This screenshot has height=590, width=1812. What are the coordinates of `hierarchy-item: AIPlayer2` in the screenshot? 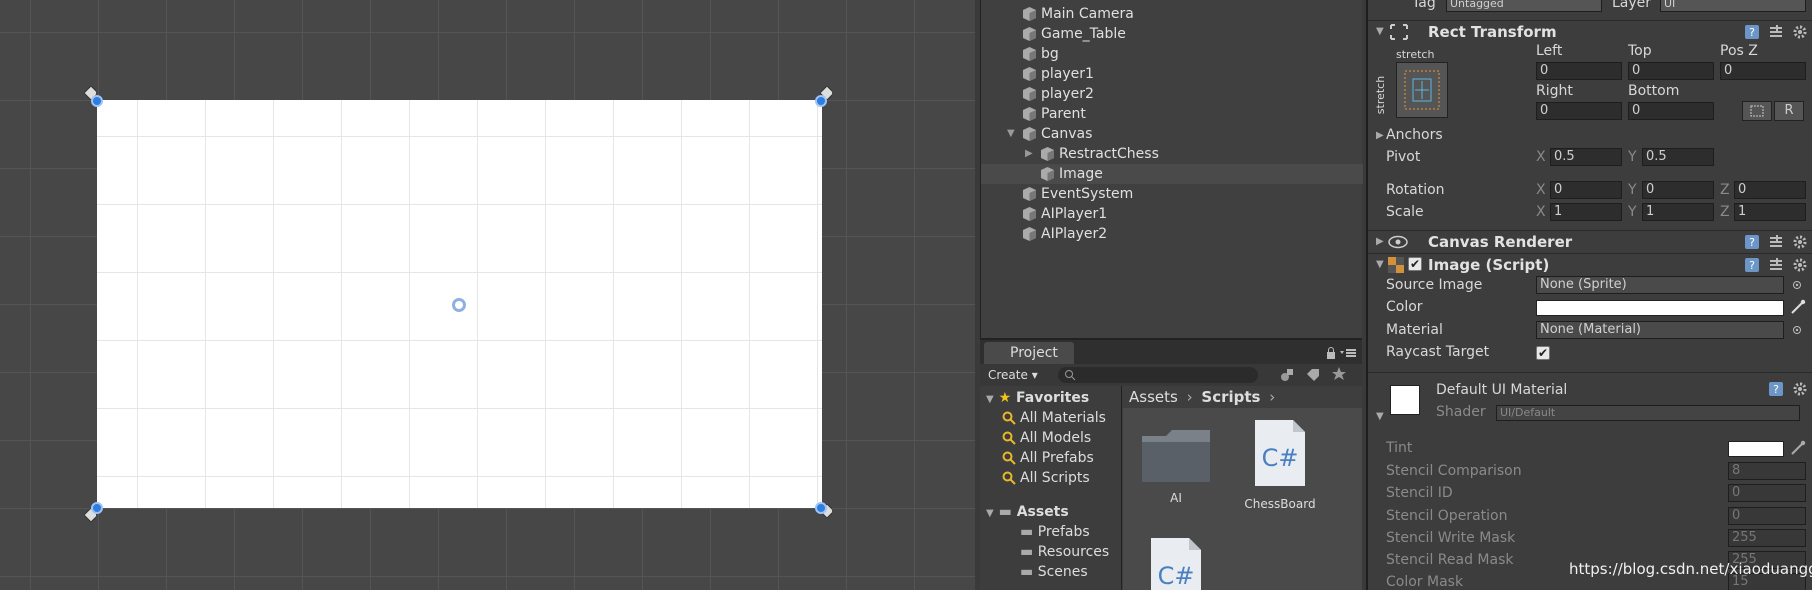 It's located at (1172, 234).